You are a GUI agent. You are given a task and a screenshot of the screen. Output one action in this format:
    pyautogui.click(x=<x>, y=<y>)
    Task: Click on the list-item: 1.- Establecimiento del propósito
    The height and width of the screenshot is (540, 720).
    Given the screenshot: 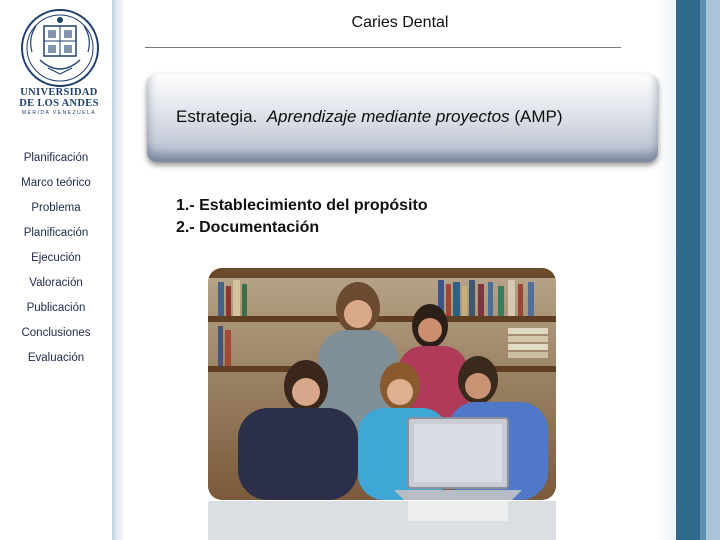 What is the action you would take?
    pyautogui.click(x=302, y=205)
    